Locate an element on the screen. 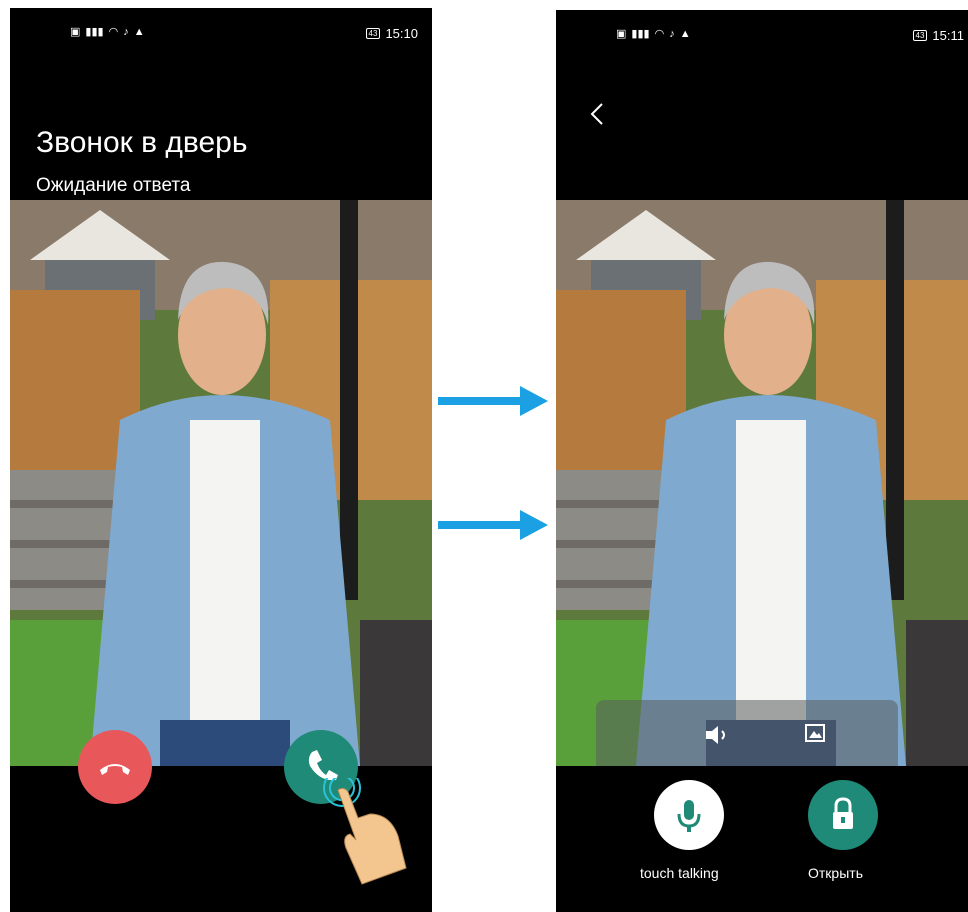 The width and height of the screenshot is (968, 912). phone-hangup-icon is located at coordinates (115, 769).